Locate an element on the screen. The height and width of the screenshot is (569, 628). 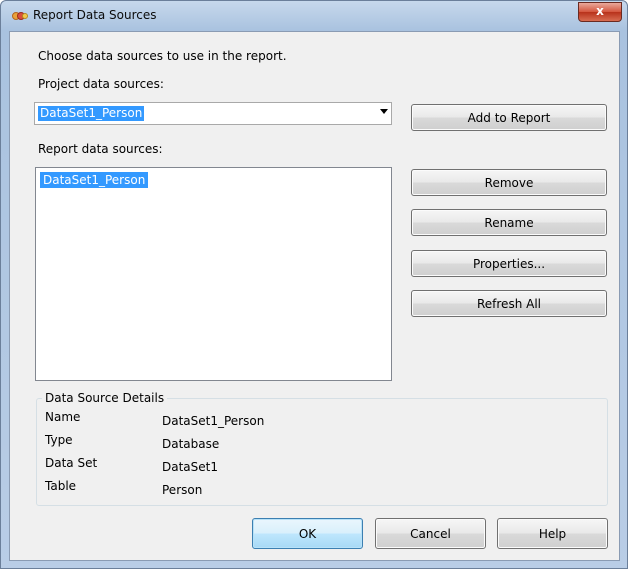
detail-name-value: DataSet1_Person is located at coordinates (213, 421).